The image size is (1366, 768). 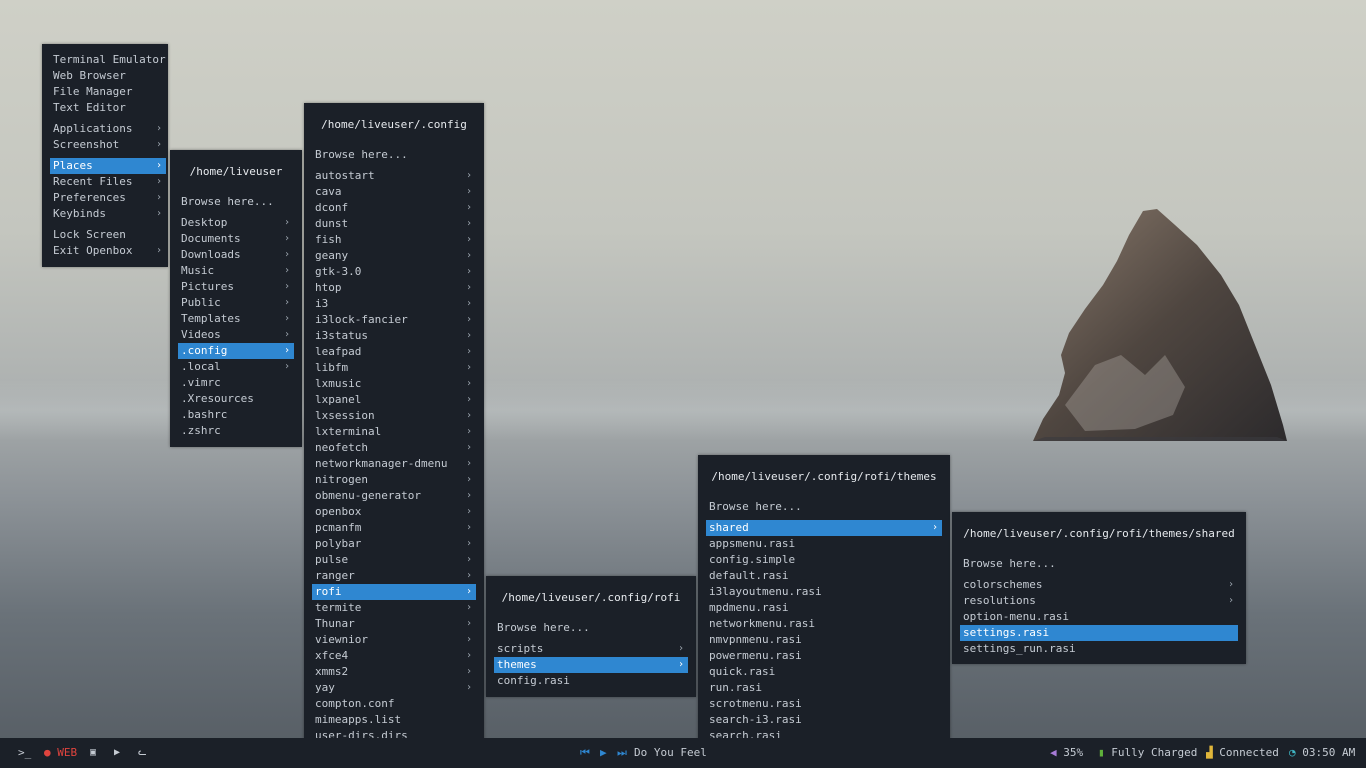 What do you see at coordinates (394, 640) in the screenshot?
I see `menu-item-viewnior: viewnior ›` at bounding box center [394, 640].